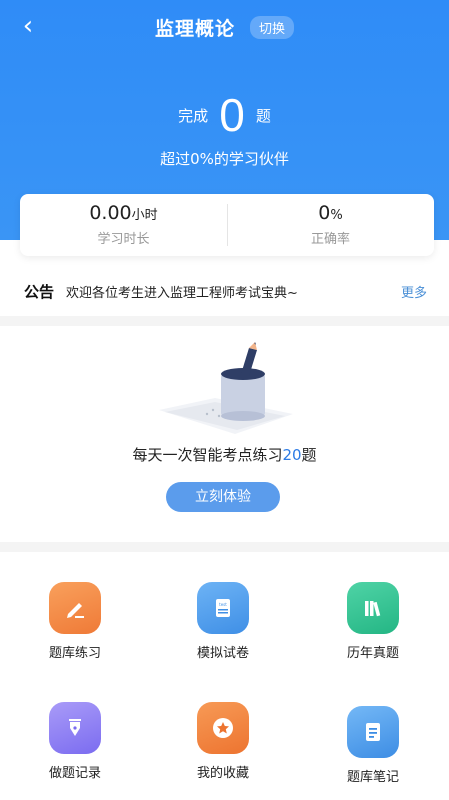 This screenshot has height=800, width=449. What do you see at coordinates (292, 455) in the screenshot?
I see `practice-count: 20` at bounding box center [292, 455].